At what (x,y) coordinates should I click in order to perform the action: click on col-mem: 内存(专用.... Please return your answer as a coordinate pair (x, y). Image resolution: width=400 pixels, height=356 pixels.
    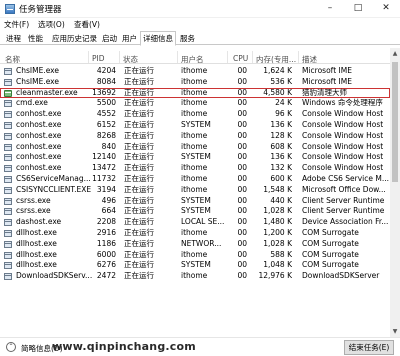
    Looking at the image, I should click on (276, 59).